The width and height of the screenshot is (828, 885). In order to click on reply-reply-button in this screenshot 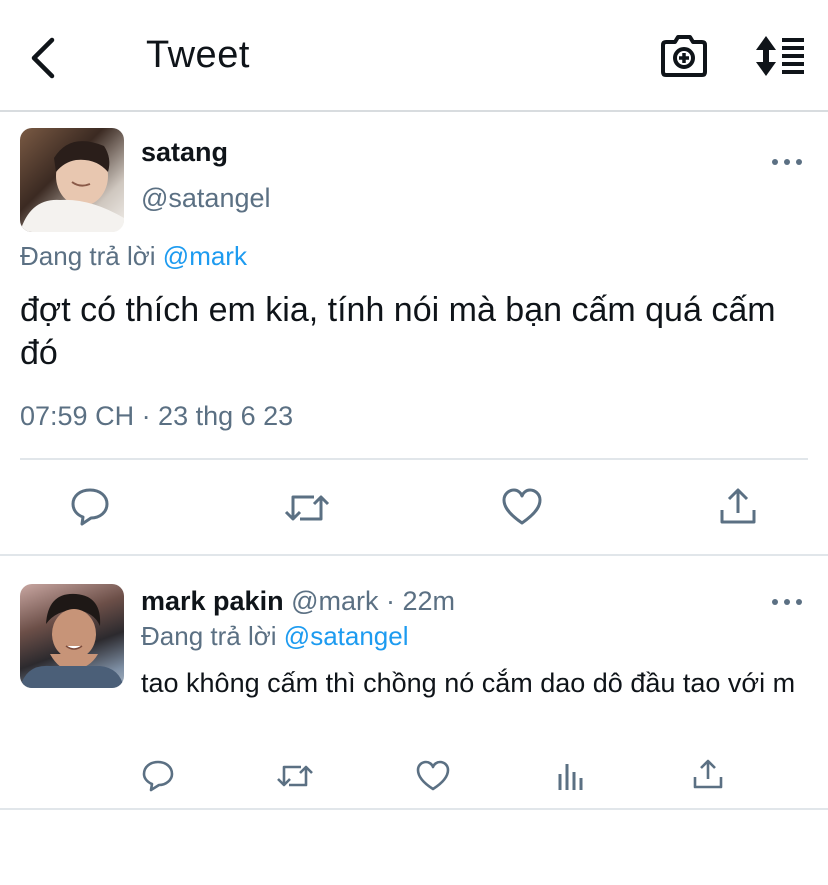, I will do `click(158, 776)`.